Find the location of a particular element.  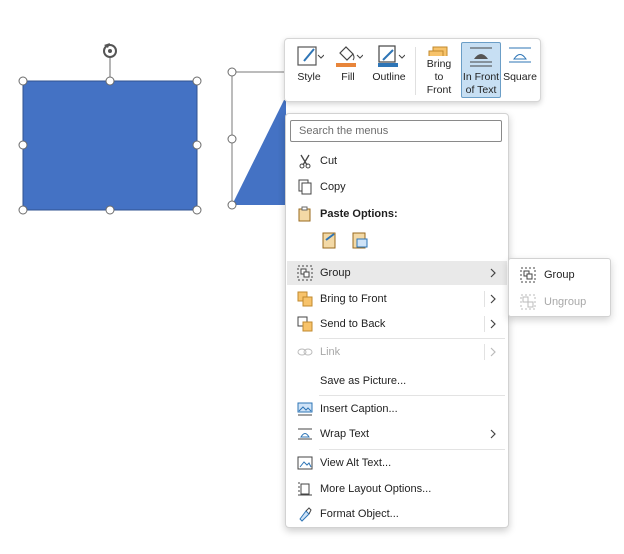

toolbar-divider is located at coordinates (415, 71).